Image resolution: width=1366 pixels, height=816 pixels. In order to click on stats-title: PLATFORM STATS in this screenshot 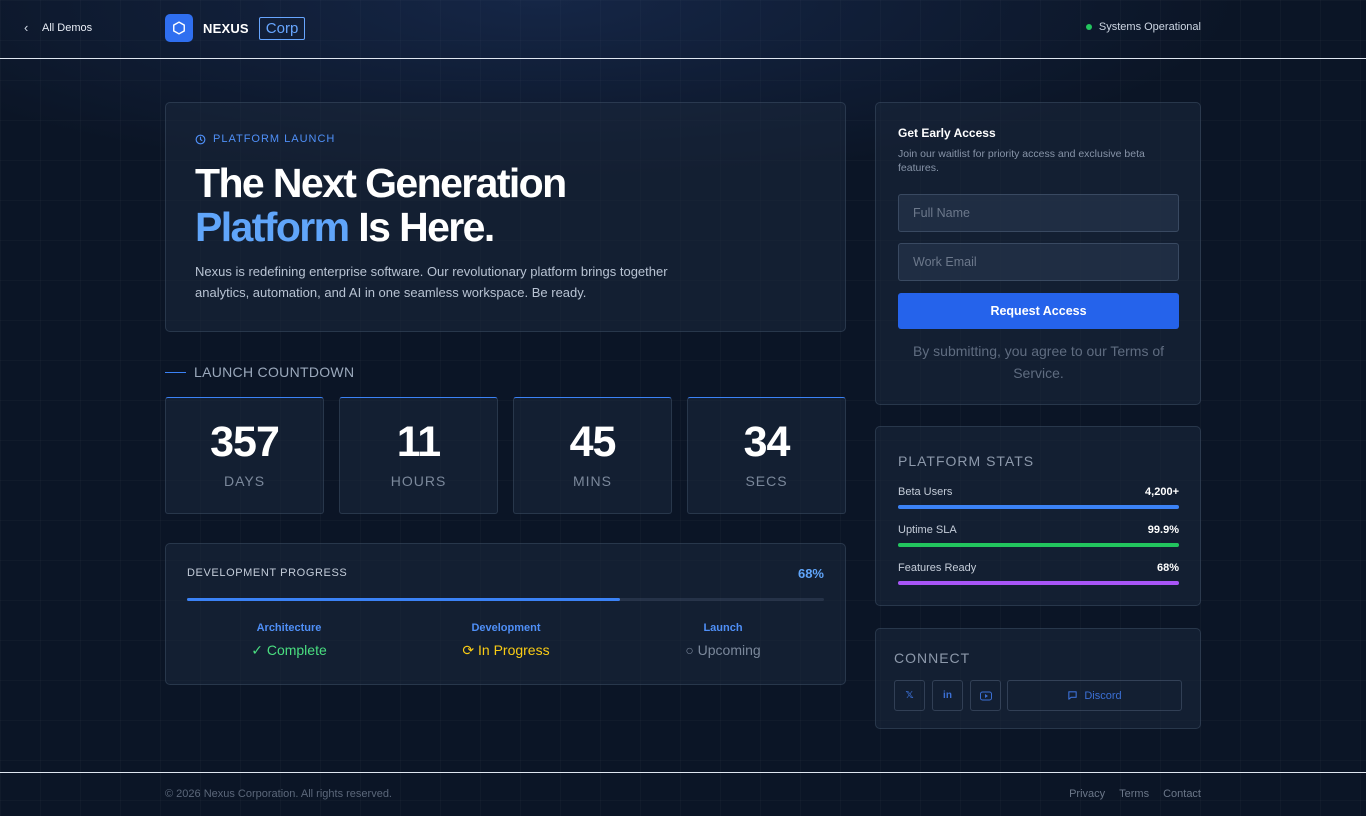, I will do `click(966, 461)`.